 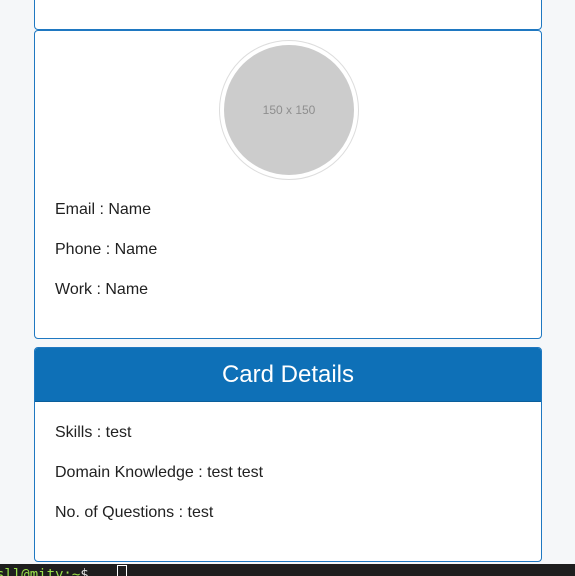 I want to click on avatar-placeholder-label: 150 x 150, so click(x=289, y=110).